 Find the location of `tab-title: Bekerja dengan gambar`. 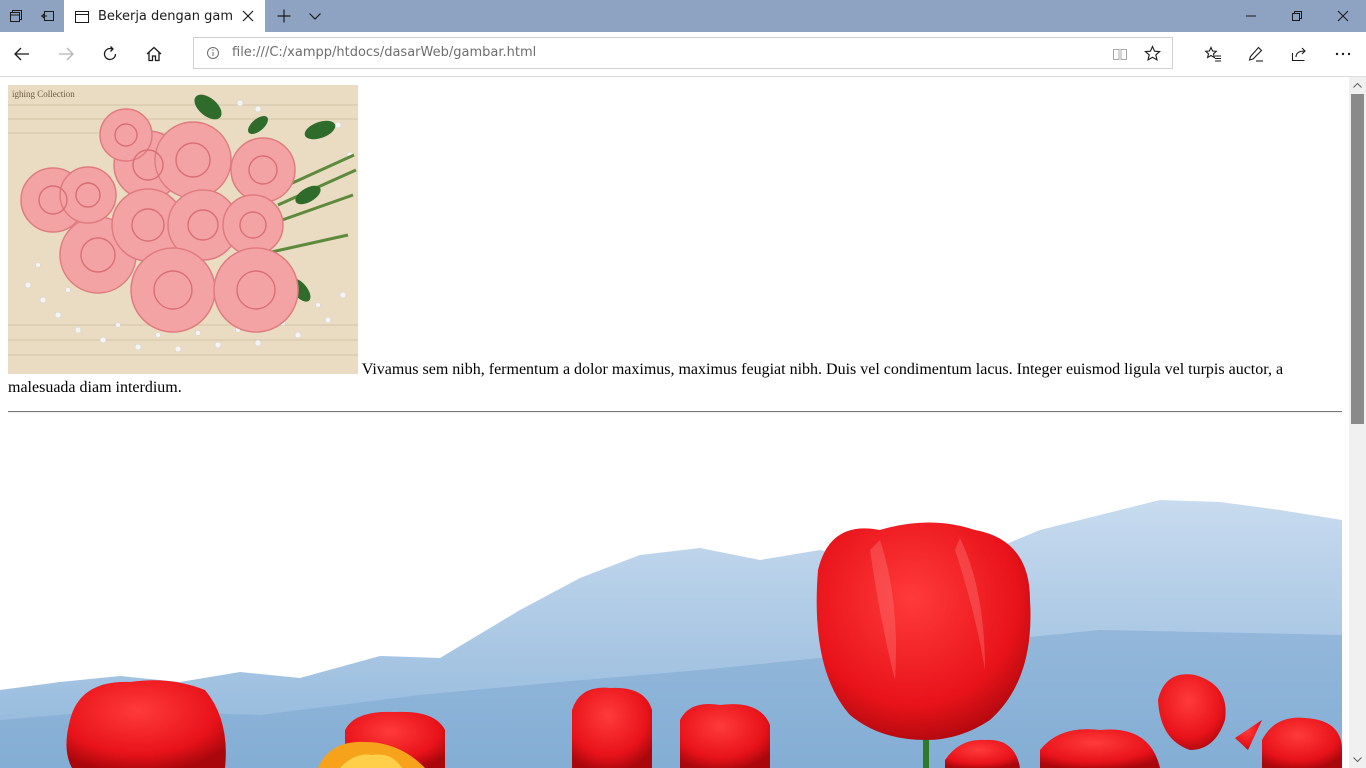

tab-title: Bekerja dengan gambar is located at coordinates (166, 16).